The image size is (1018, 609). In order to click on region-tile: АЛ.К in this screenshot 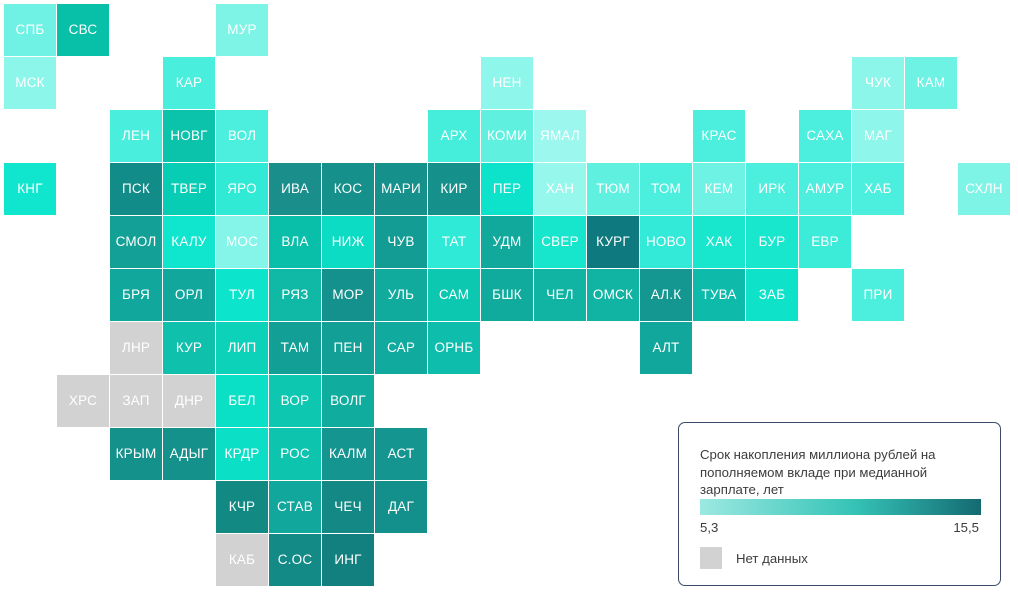, I will do `click(666, 295)`.